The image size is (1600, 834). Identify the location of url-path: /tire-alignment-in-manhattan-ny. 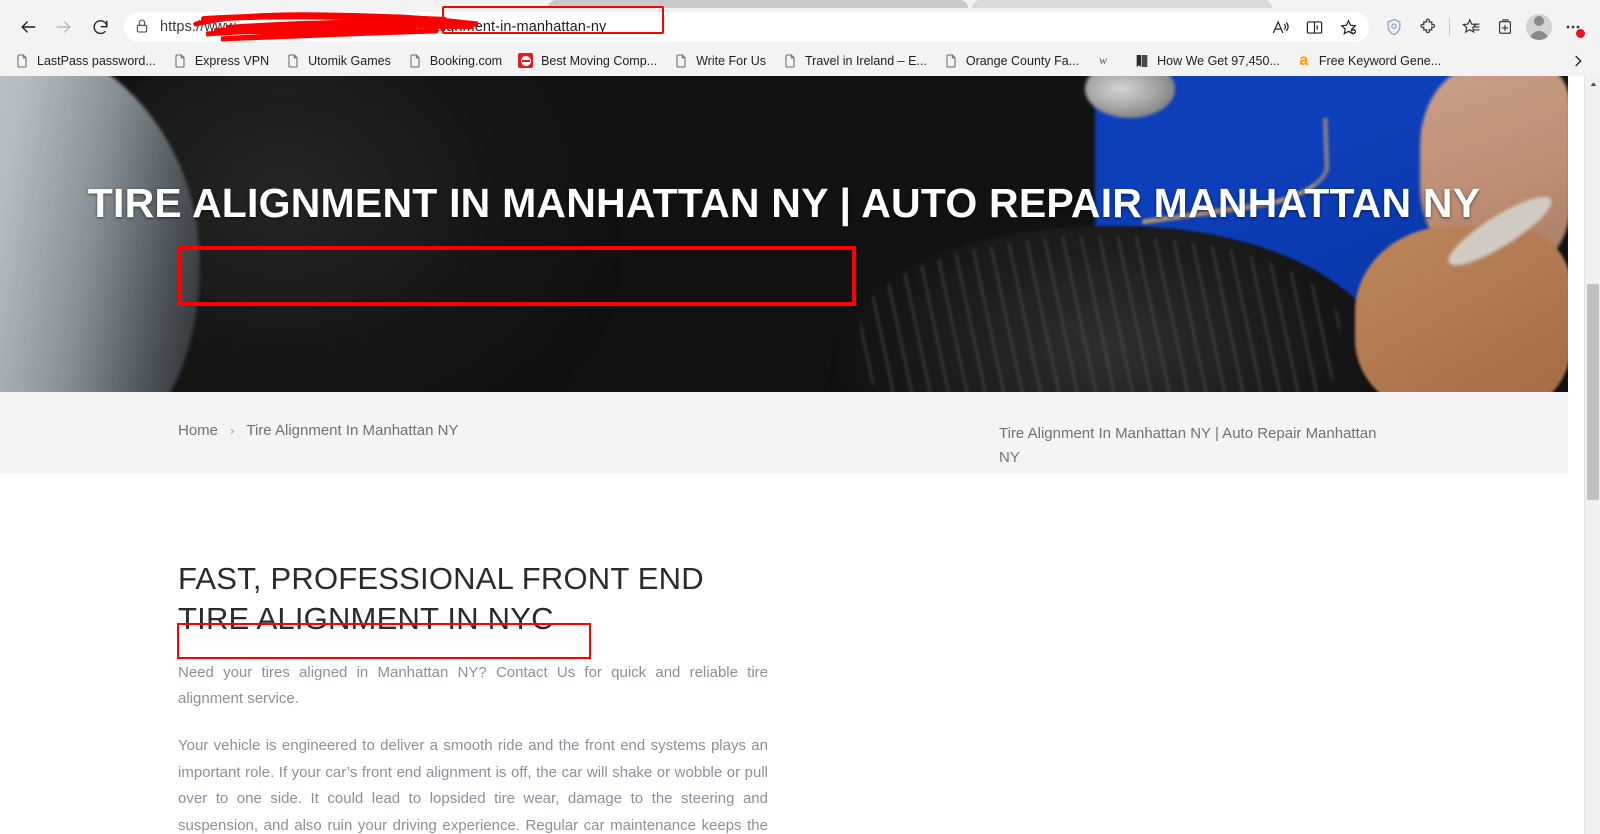
(504, 27).